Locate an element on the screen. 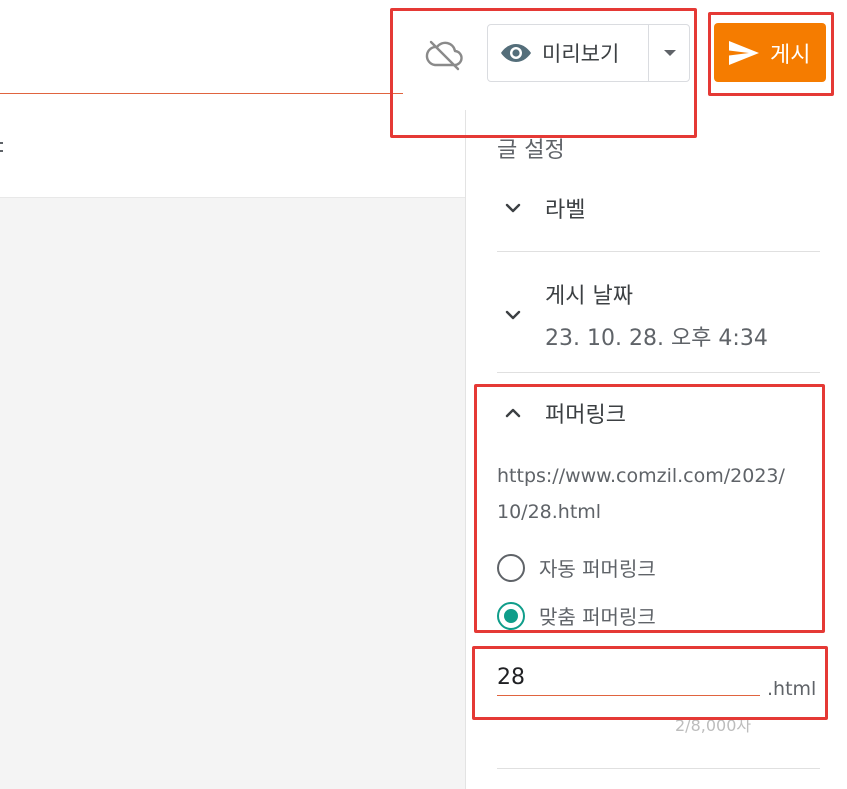 The width and height of the screenshot is (847, 789). labels-section-label: 라벨 is located at coordinates (565, 210).